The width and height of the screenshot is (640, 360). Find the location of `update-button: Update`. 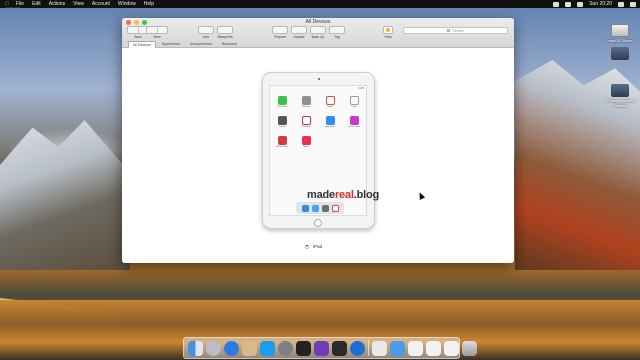

update-button: Update is located at coordinates (299, 32).